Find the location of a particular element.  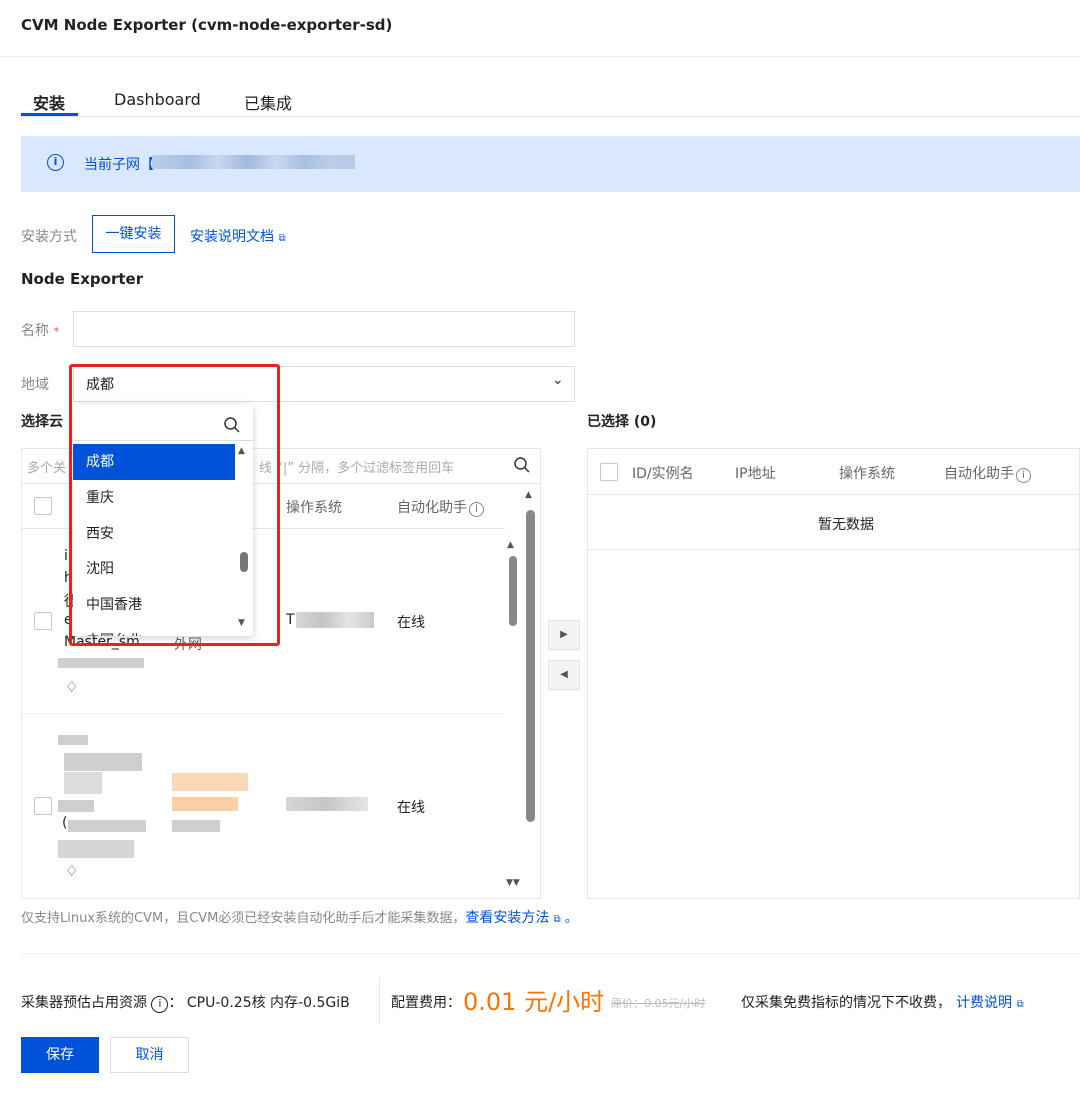

footer-note-end: 。 is located at coordinates (571, 918).